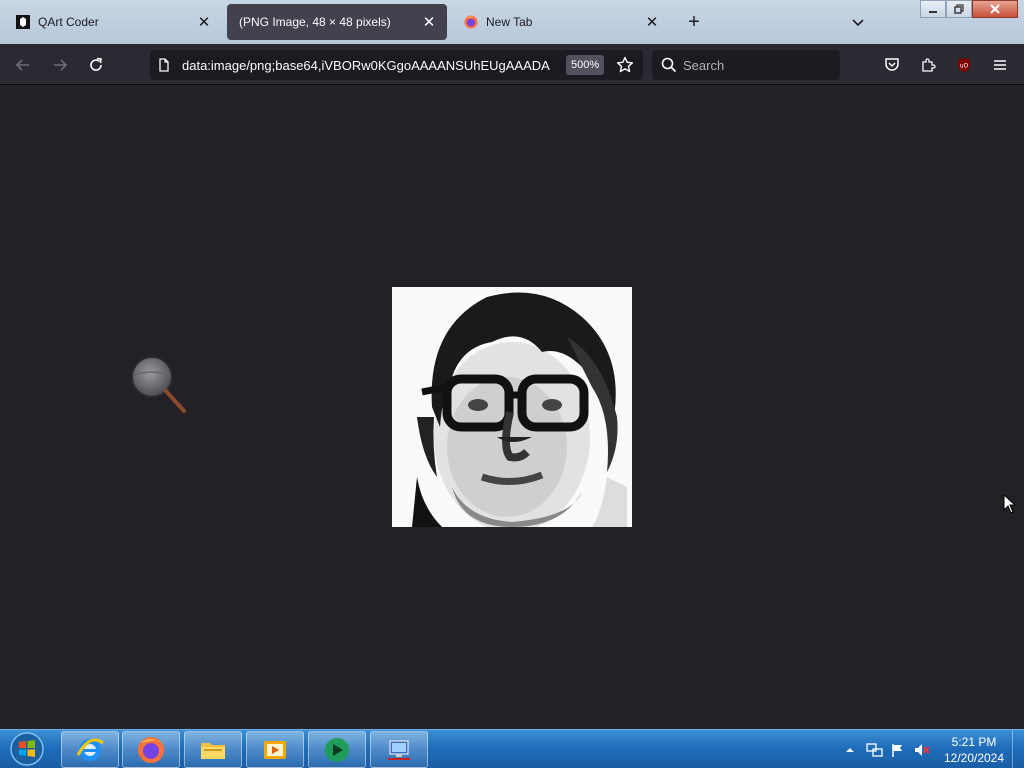  What do you see at coordinates (875, 749) in the screenshot?
I see `network-tray-icon` at bounding box center [875, 749].